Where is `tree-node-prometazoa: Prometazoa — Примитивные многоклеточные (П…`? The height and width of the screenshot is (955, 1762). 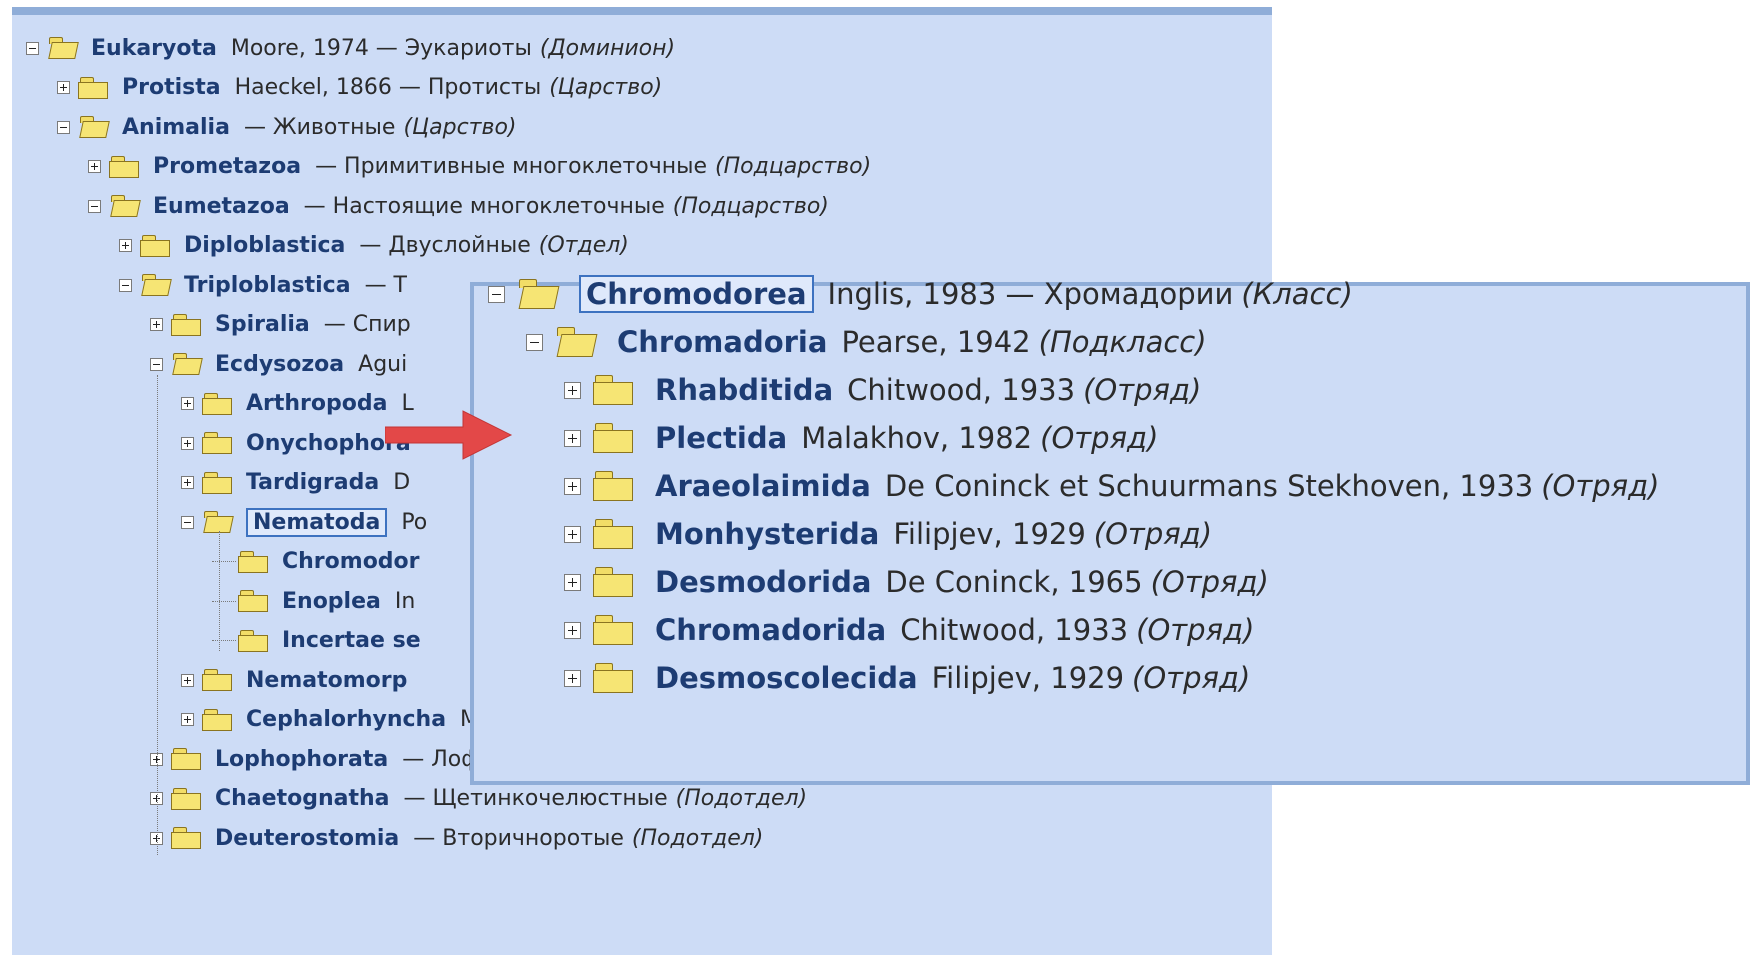
tree-node-prometazoa: Prometazoa — Примитивные многоклеточные (П… is located at coordinates (479, 167).